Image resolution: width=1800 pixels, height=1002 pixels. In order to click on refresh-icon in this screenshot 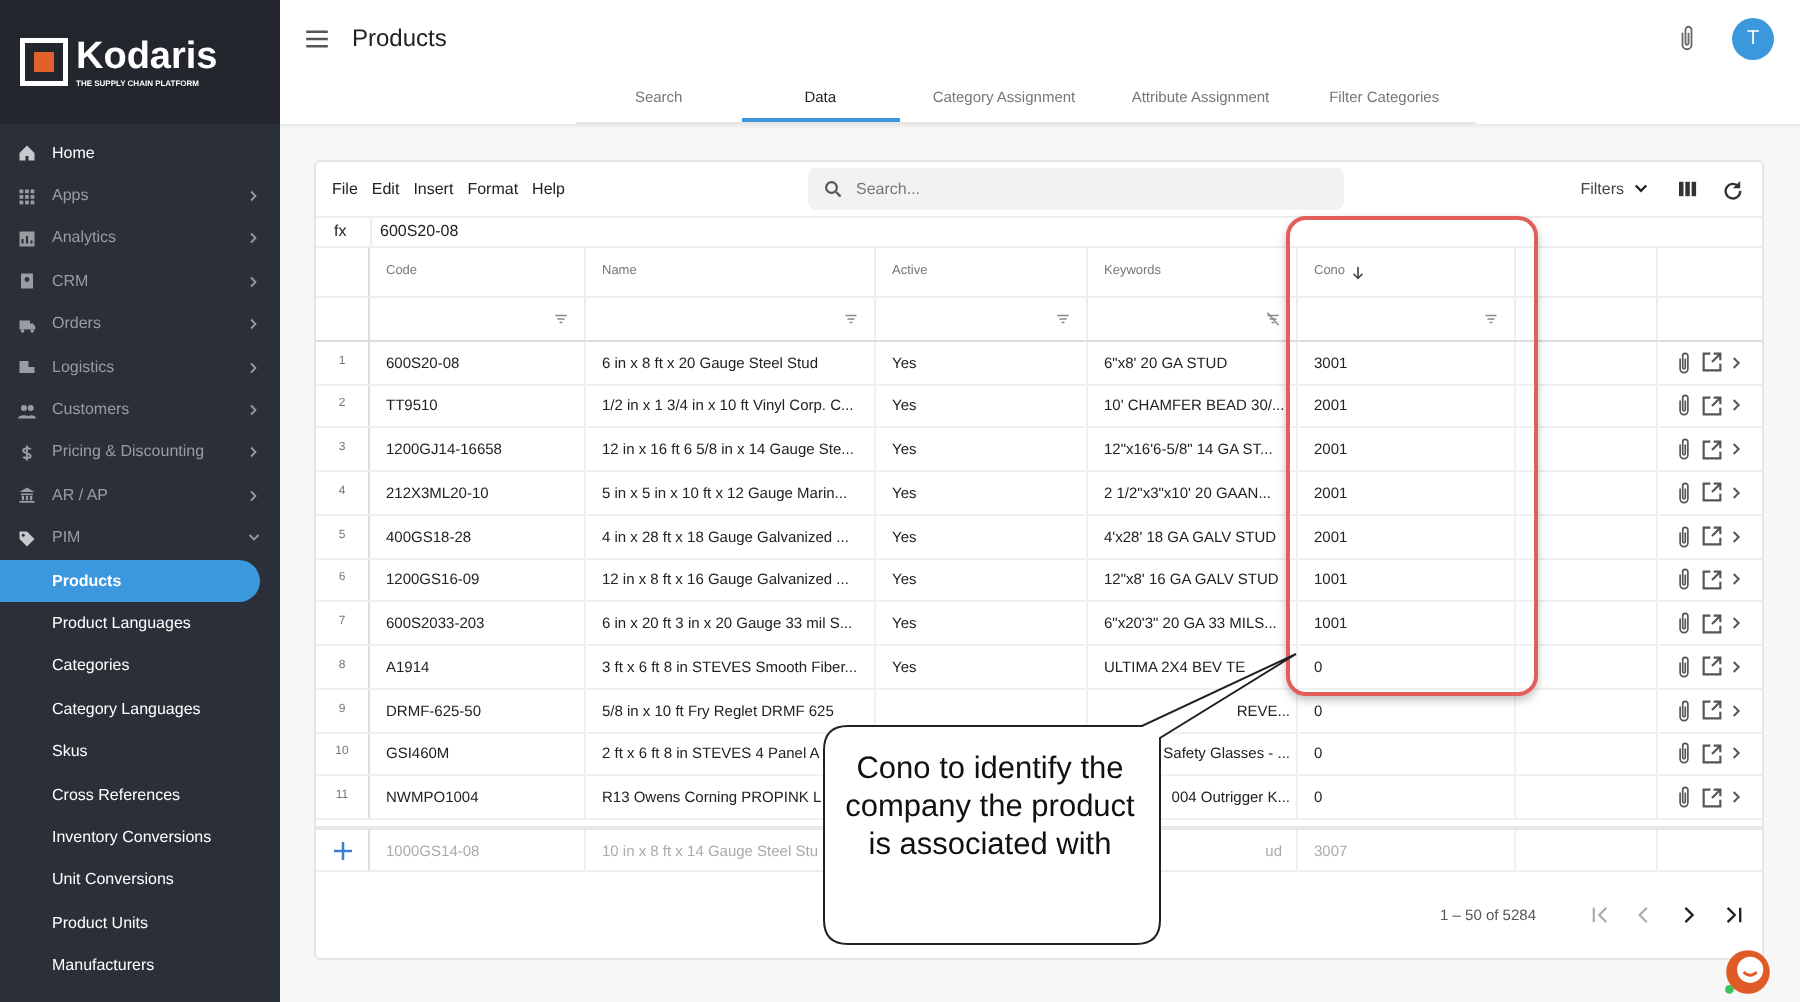, I will do `click(1732, 189)`.